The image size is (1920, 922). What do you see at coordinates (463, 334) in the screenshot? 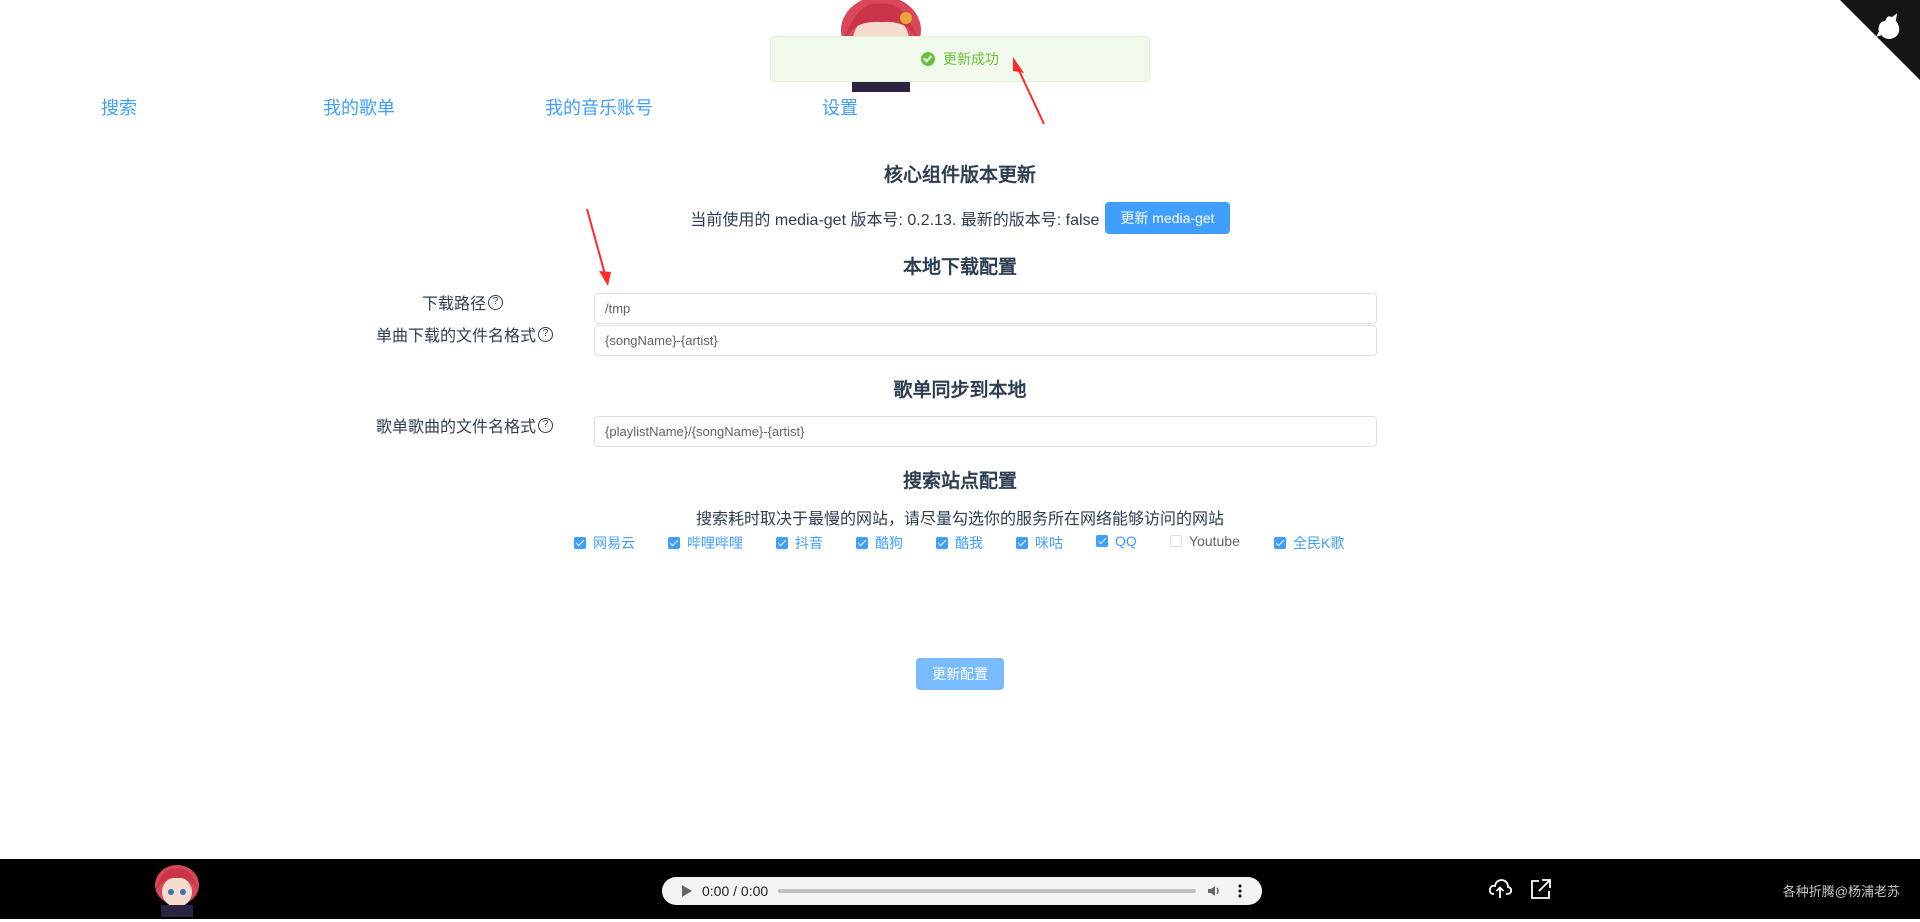
I see `song-filename-label: 单曲下载的文件名格式 ?` at bounding box center [463, 334].